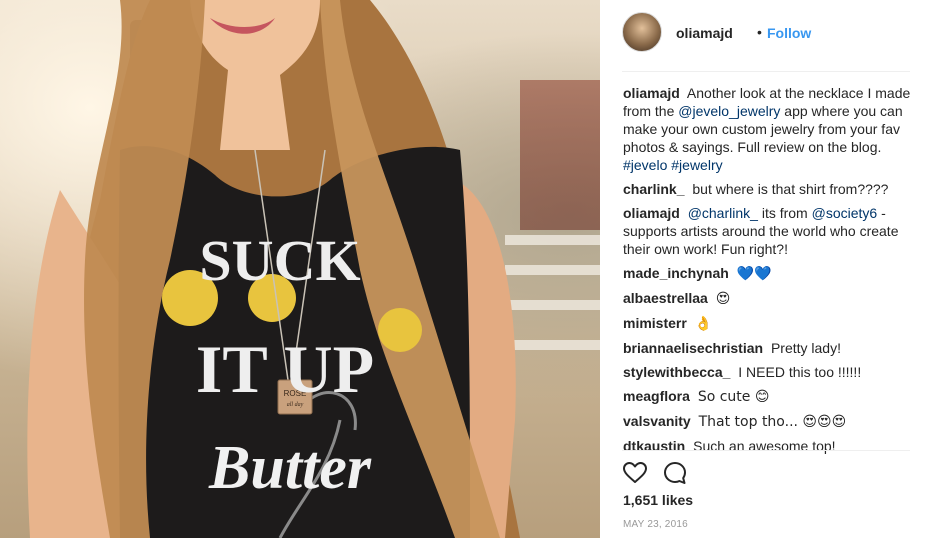  I want to click on comments-divider, so click(766, 450).